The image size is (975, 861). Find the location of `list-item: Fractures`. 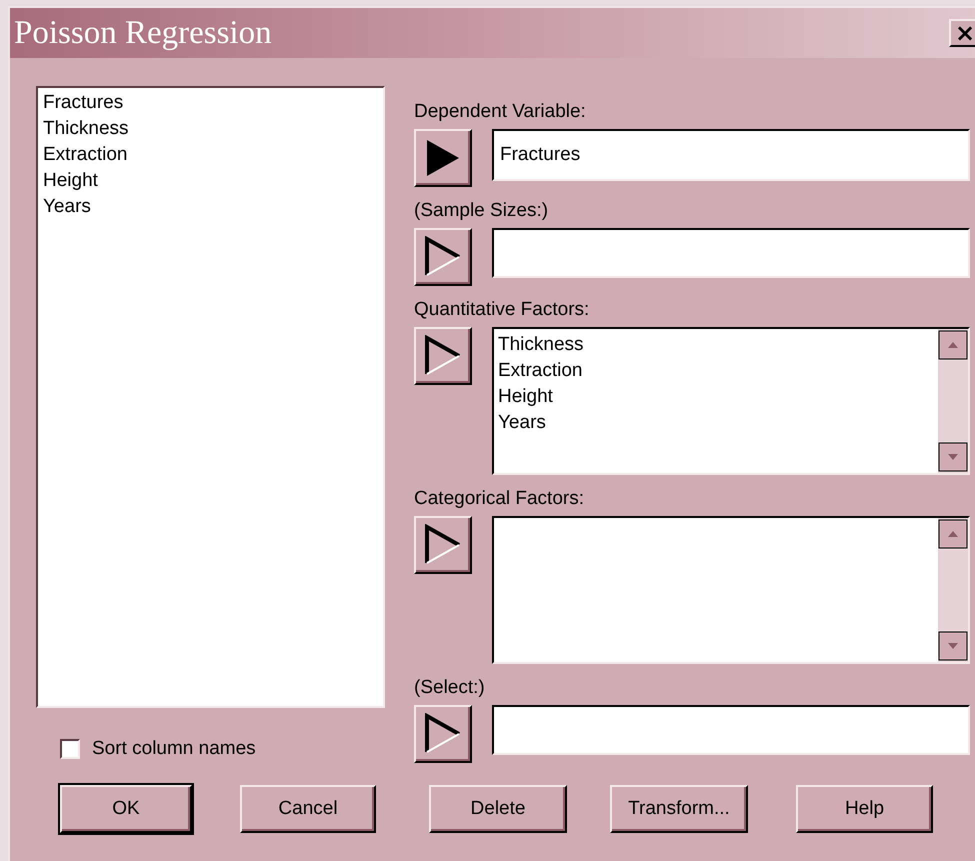

list-item: Fractures is located at coordinates (210, 103).